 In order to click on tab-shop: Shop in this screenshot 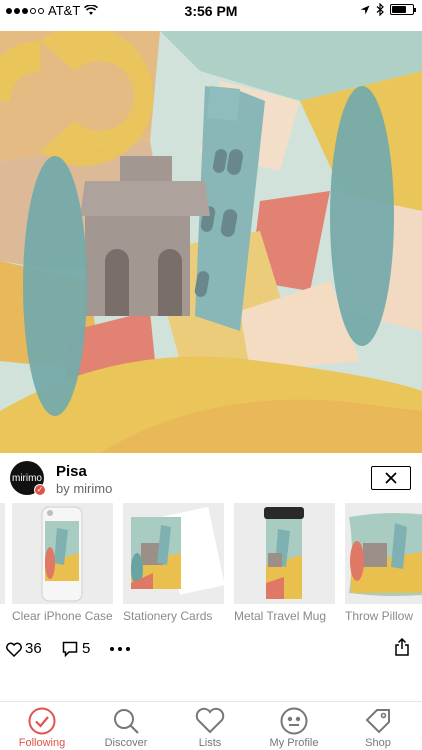, I will do `click(378, 726)`.